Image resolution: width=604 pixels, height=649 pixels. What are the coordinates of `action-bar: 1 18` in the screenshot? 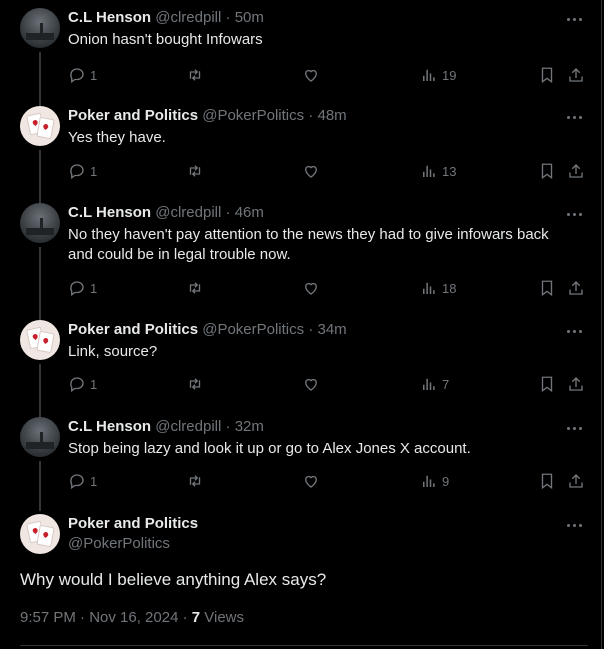 It's located at (328, 288).